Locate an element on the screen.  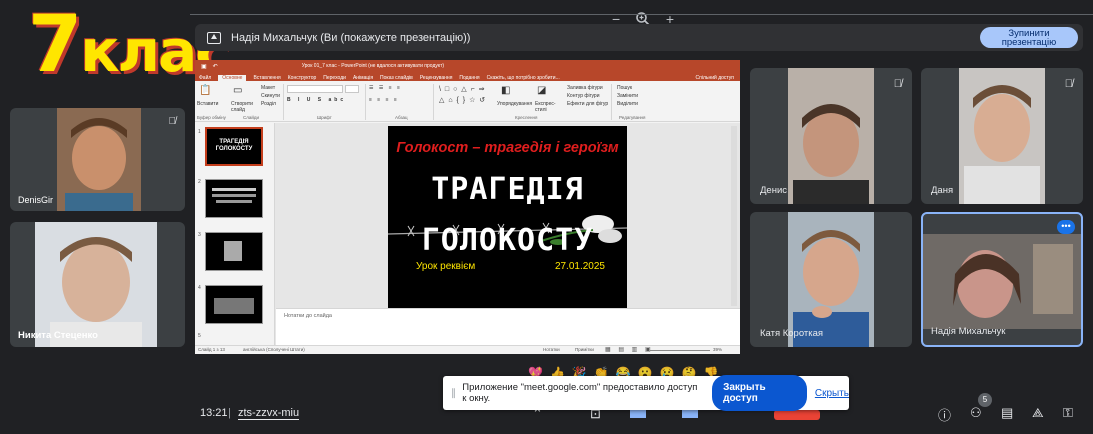
new-slide-icon: ▭ is located at coordinates (237, 90).